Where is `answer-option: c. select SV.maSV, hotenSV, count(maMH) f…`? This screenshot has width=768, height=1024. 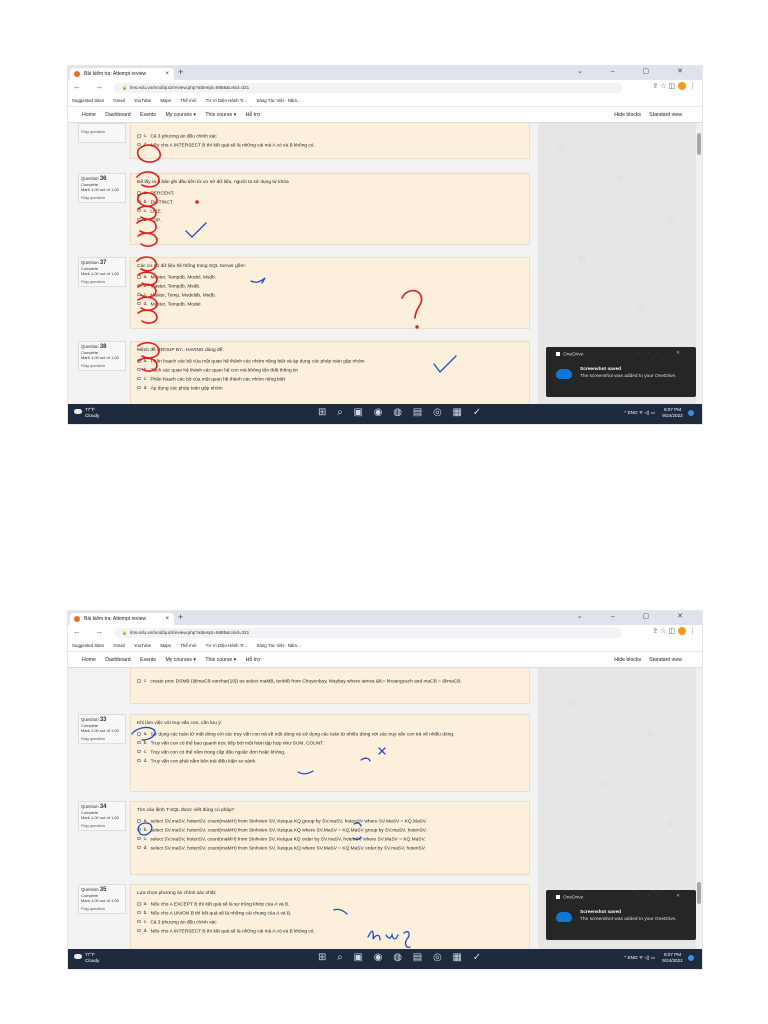
answer-option: c. select SV.maSV, hotenSV, count(maMH) f… is located at coordinates (330, 839).